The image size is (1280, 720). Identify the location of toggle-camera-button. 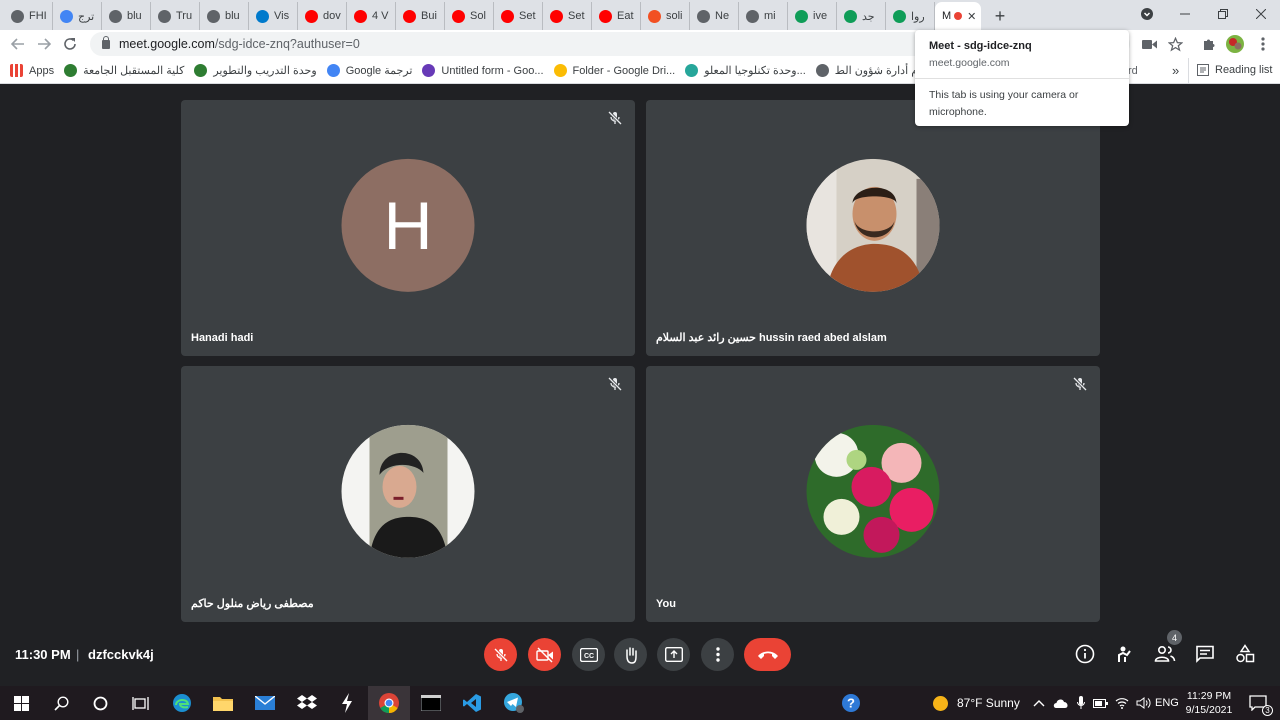
(544, 654).